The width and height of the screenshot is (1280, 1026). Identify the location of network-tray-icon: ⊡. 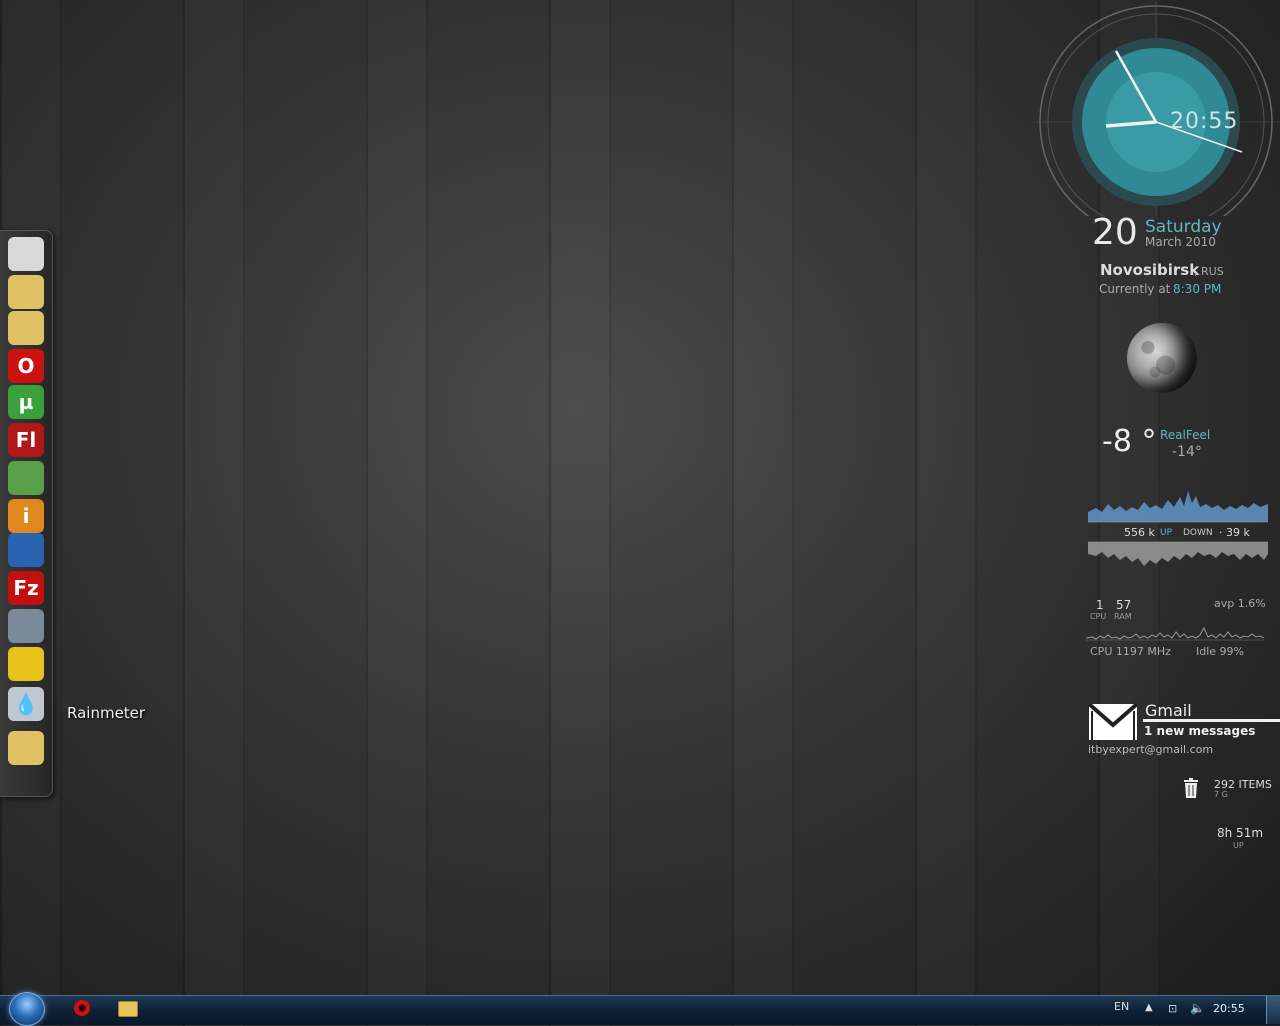
(1172, 1008).